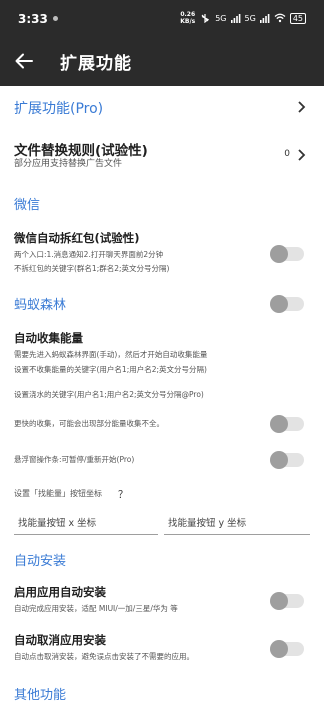 The height and width of the screenshot is (720, 324). What do you see at coordinates (40, 305) in the screenshot?
I see `section-antforest: 蚂蚁森林` at bounding box center [40, 305].